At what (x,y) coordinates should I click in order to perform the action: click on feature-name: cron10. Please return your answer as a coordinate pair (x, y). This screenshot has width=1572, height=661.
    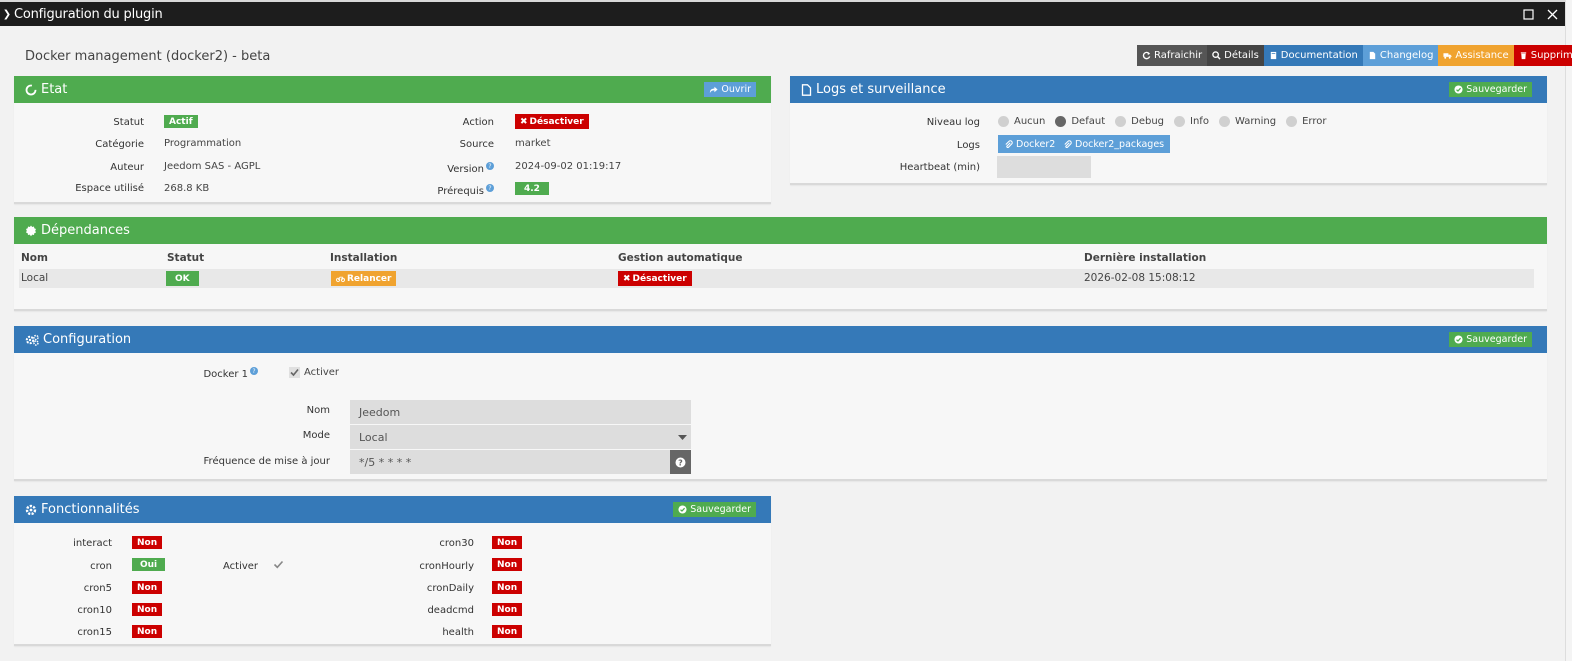
    Looking at the image, I should click on (94, 610).